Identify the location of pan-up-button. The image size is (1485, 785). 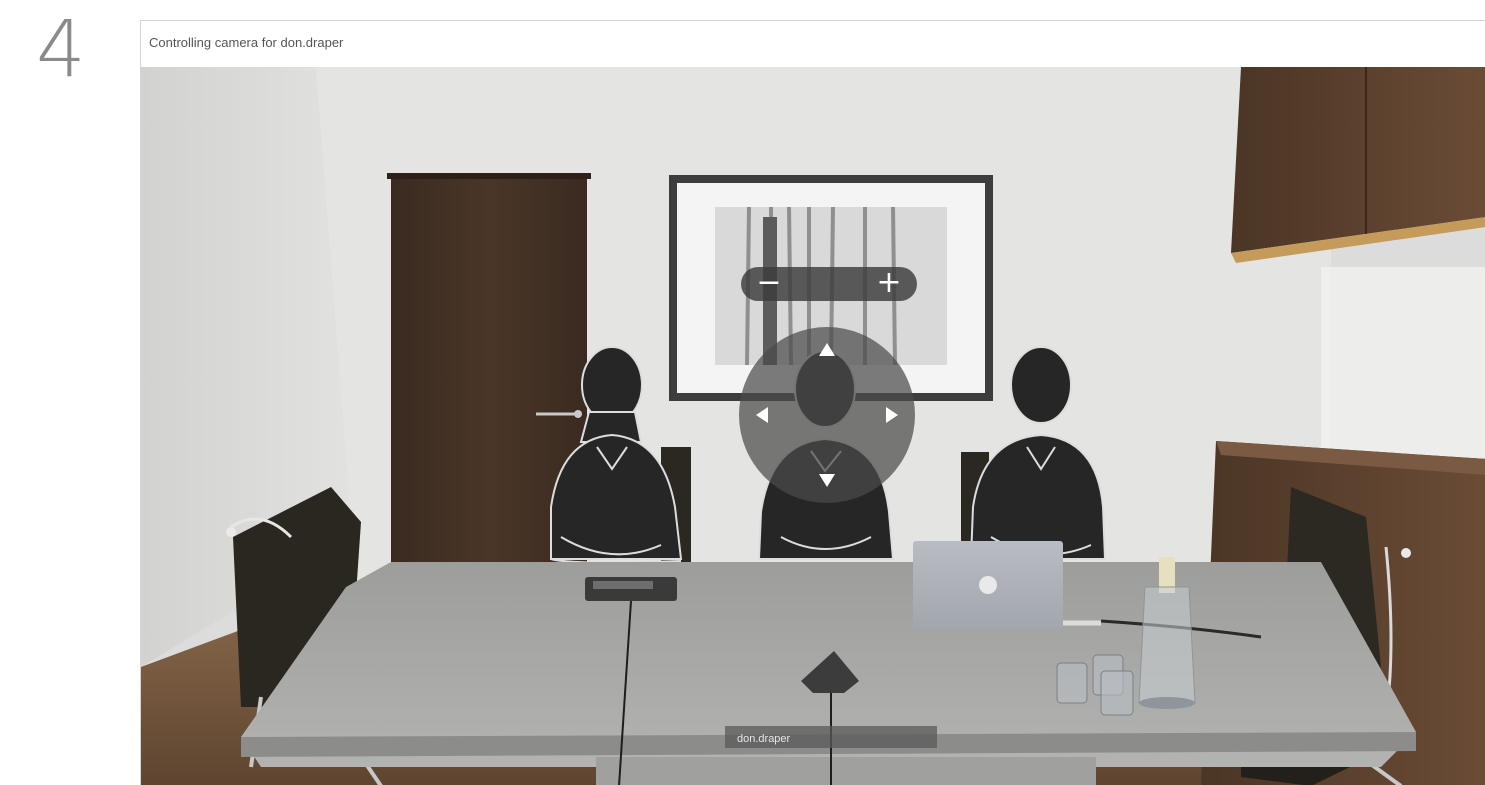
(827, 350).